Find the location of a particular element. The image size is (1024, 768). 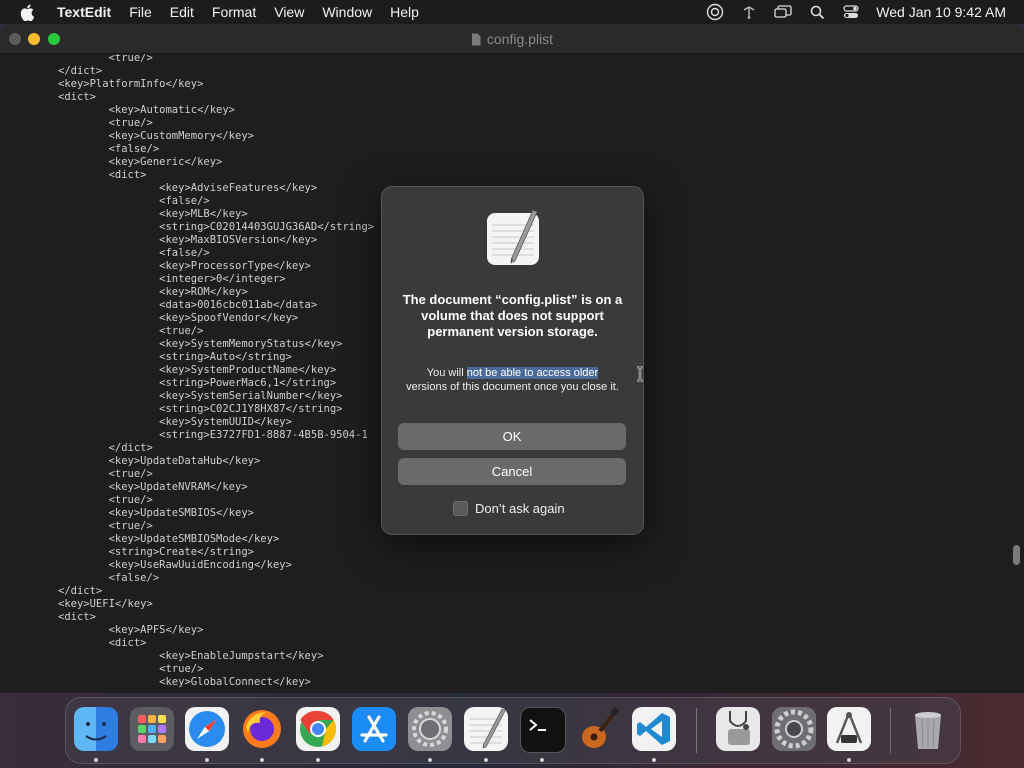

finder-running-indicator is located at coordinates (96, 760).